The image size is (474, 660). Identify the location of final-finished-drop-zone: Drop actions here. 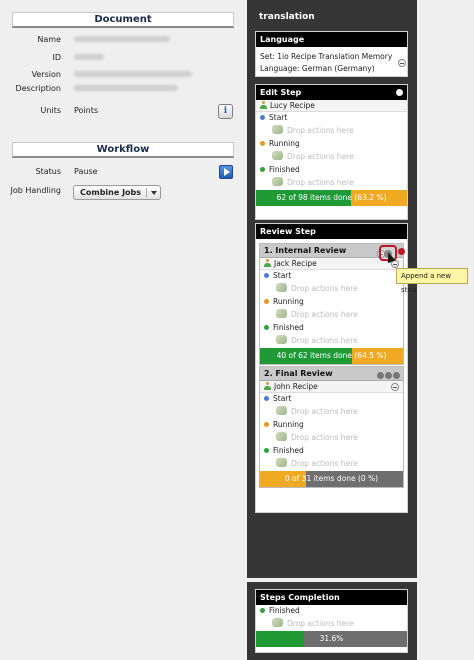
(331, 464).